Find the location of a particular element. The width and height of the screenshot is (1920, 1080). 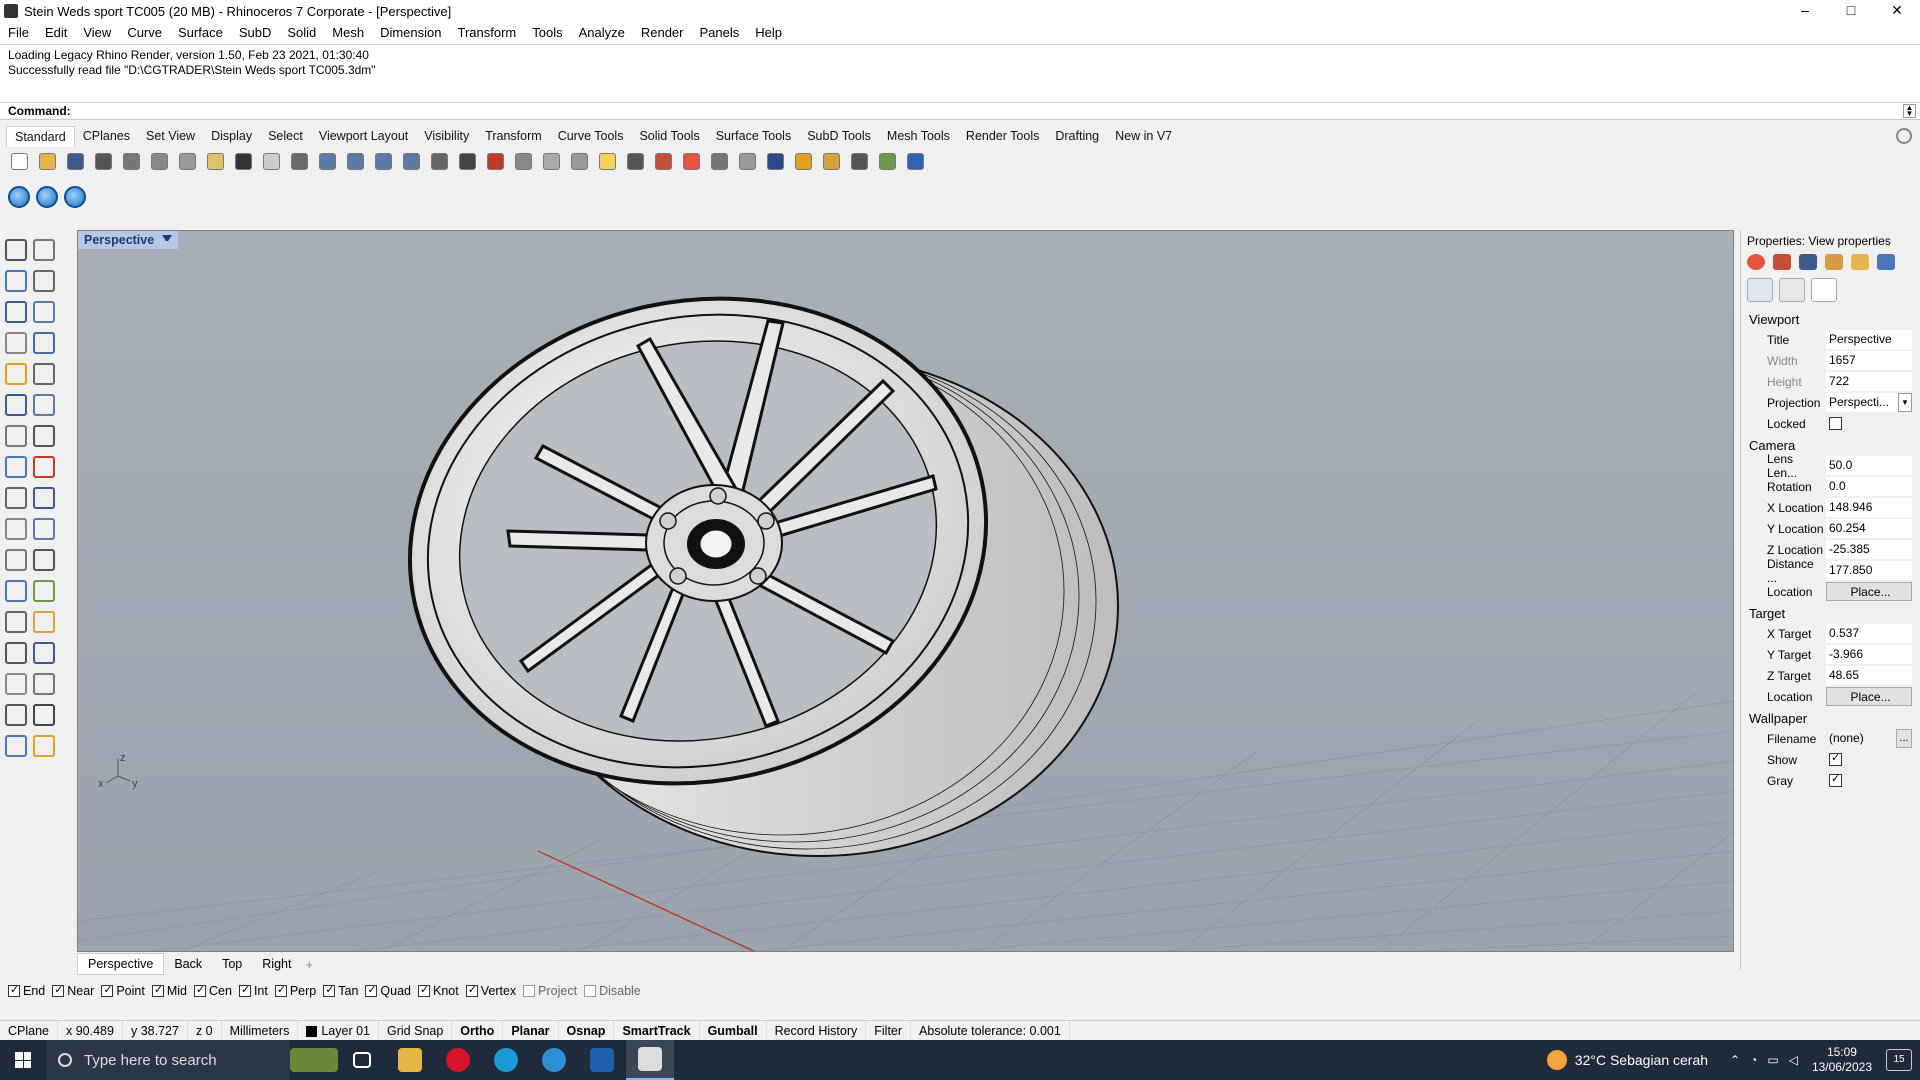

options-icon is located at coordinates (831, 161).